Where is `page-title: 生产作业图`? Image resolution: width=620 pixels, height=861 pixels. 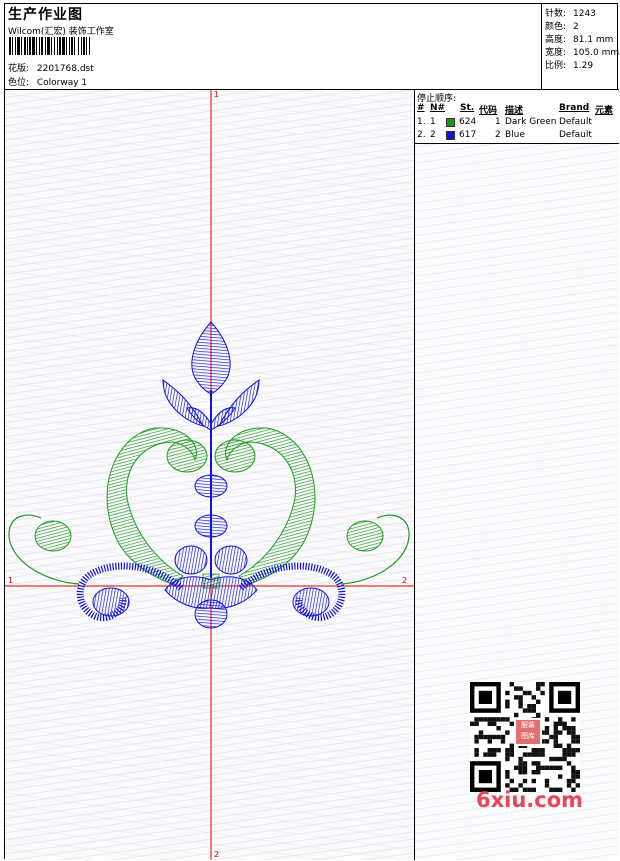
page-title: 生产作业图 is located at coordinates (45, 15).